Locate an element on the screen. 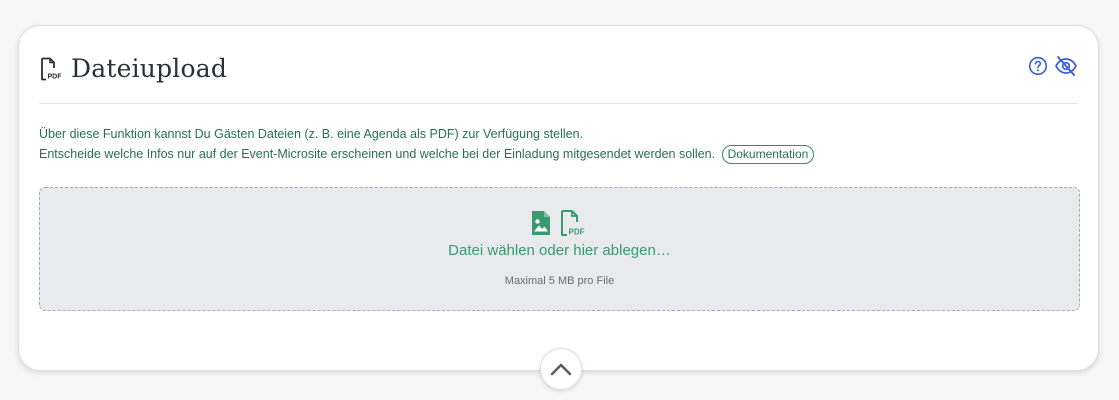  dropzone-icons: PDF is located at coordinates (559, 223).